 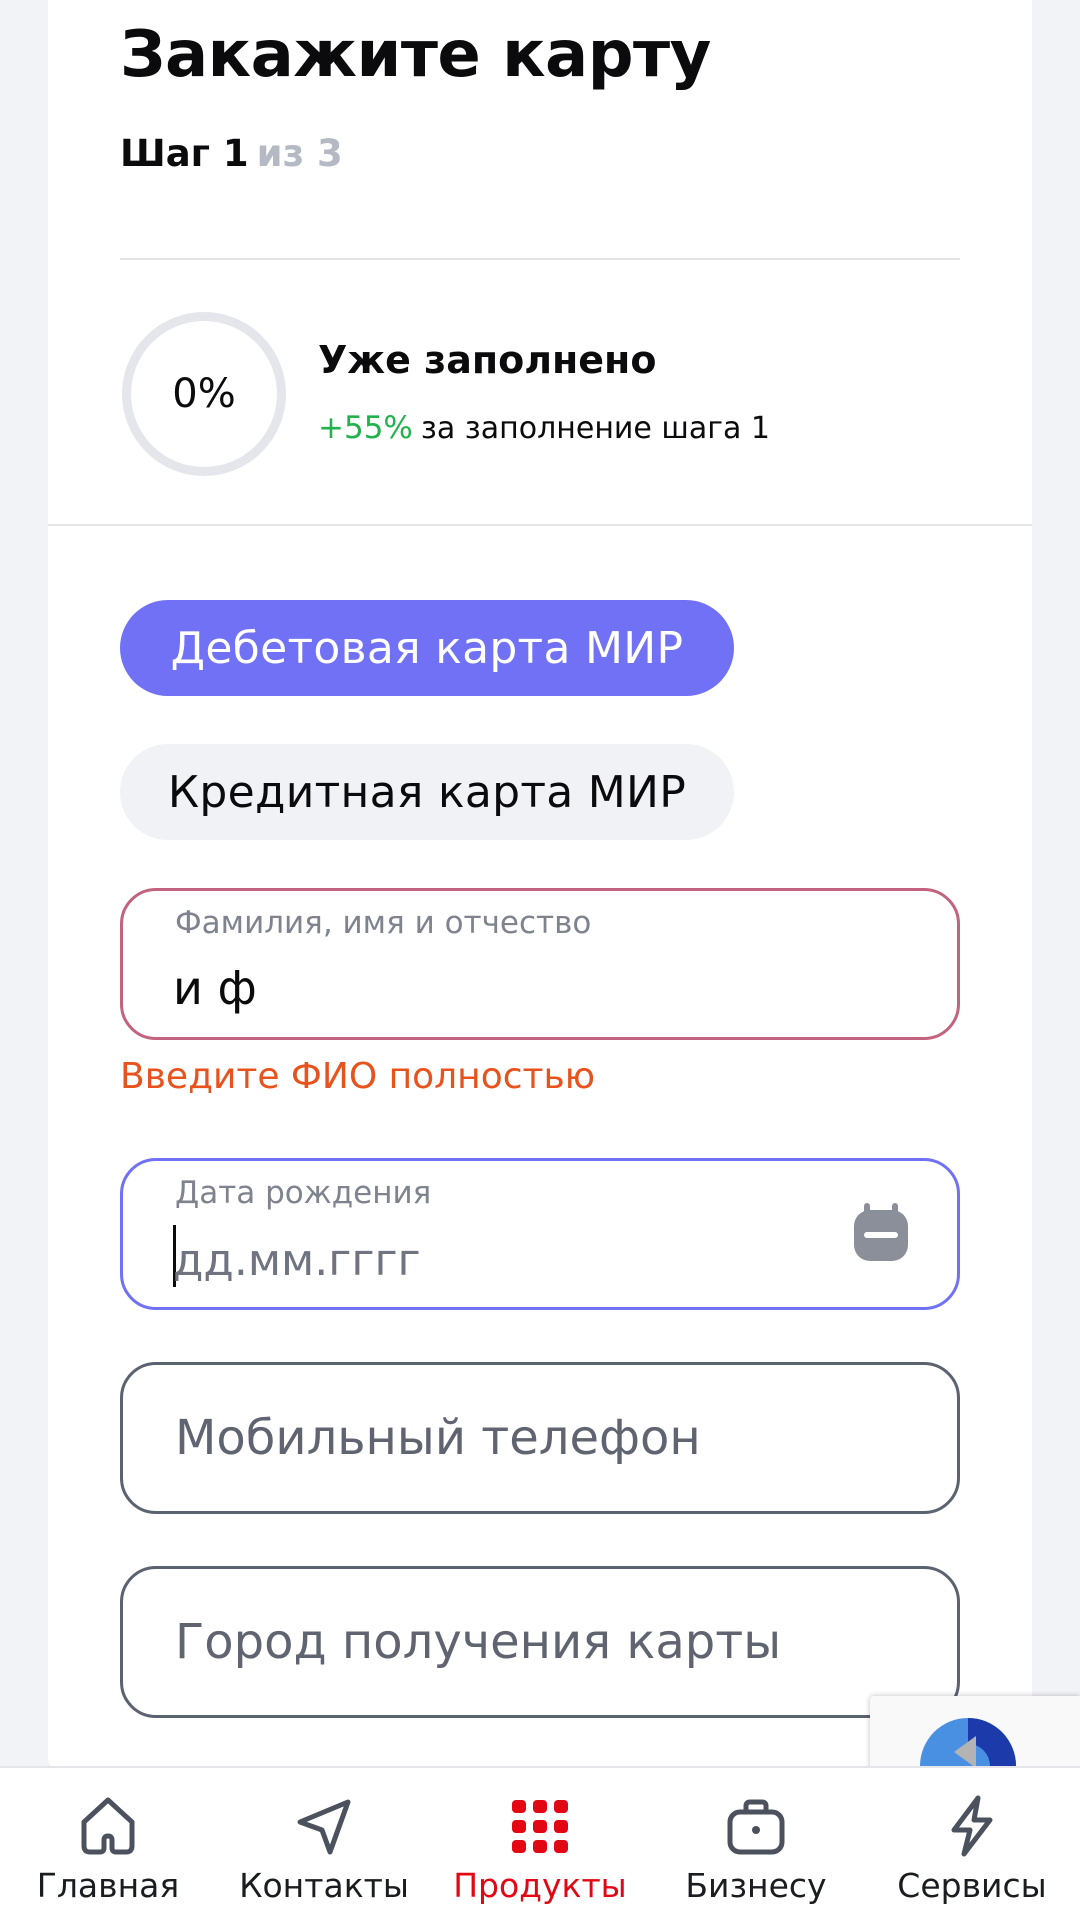 What do you see at coordinates (215, 988) in the screenshot?
I see `fio-value: и ф` at bounding box center [215, 988].